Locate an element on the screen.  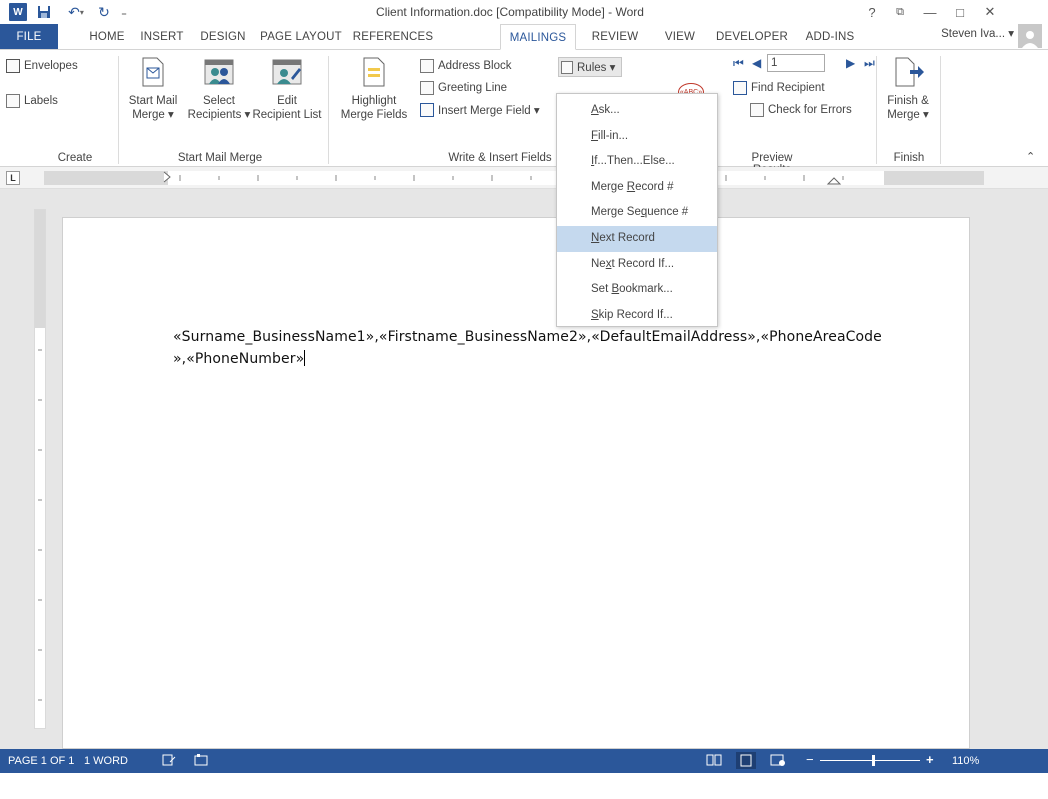
find-recipient-icon is located at coordinates (740, 88).